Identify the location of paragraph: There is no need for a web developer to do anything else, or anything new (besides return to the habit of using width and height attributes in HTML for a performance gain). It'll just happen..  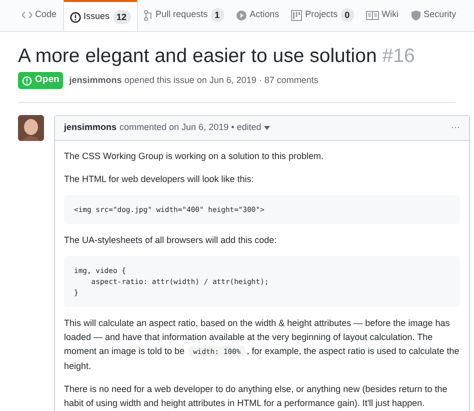
(256, 396).